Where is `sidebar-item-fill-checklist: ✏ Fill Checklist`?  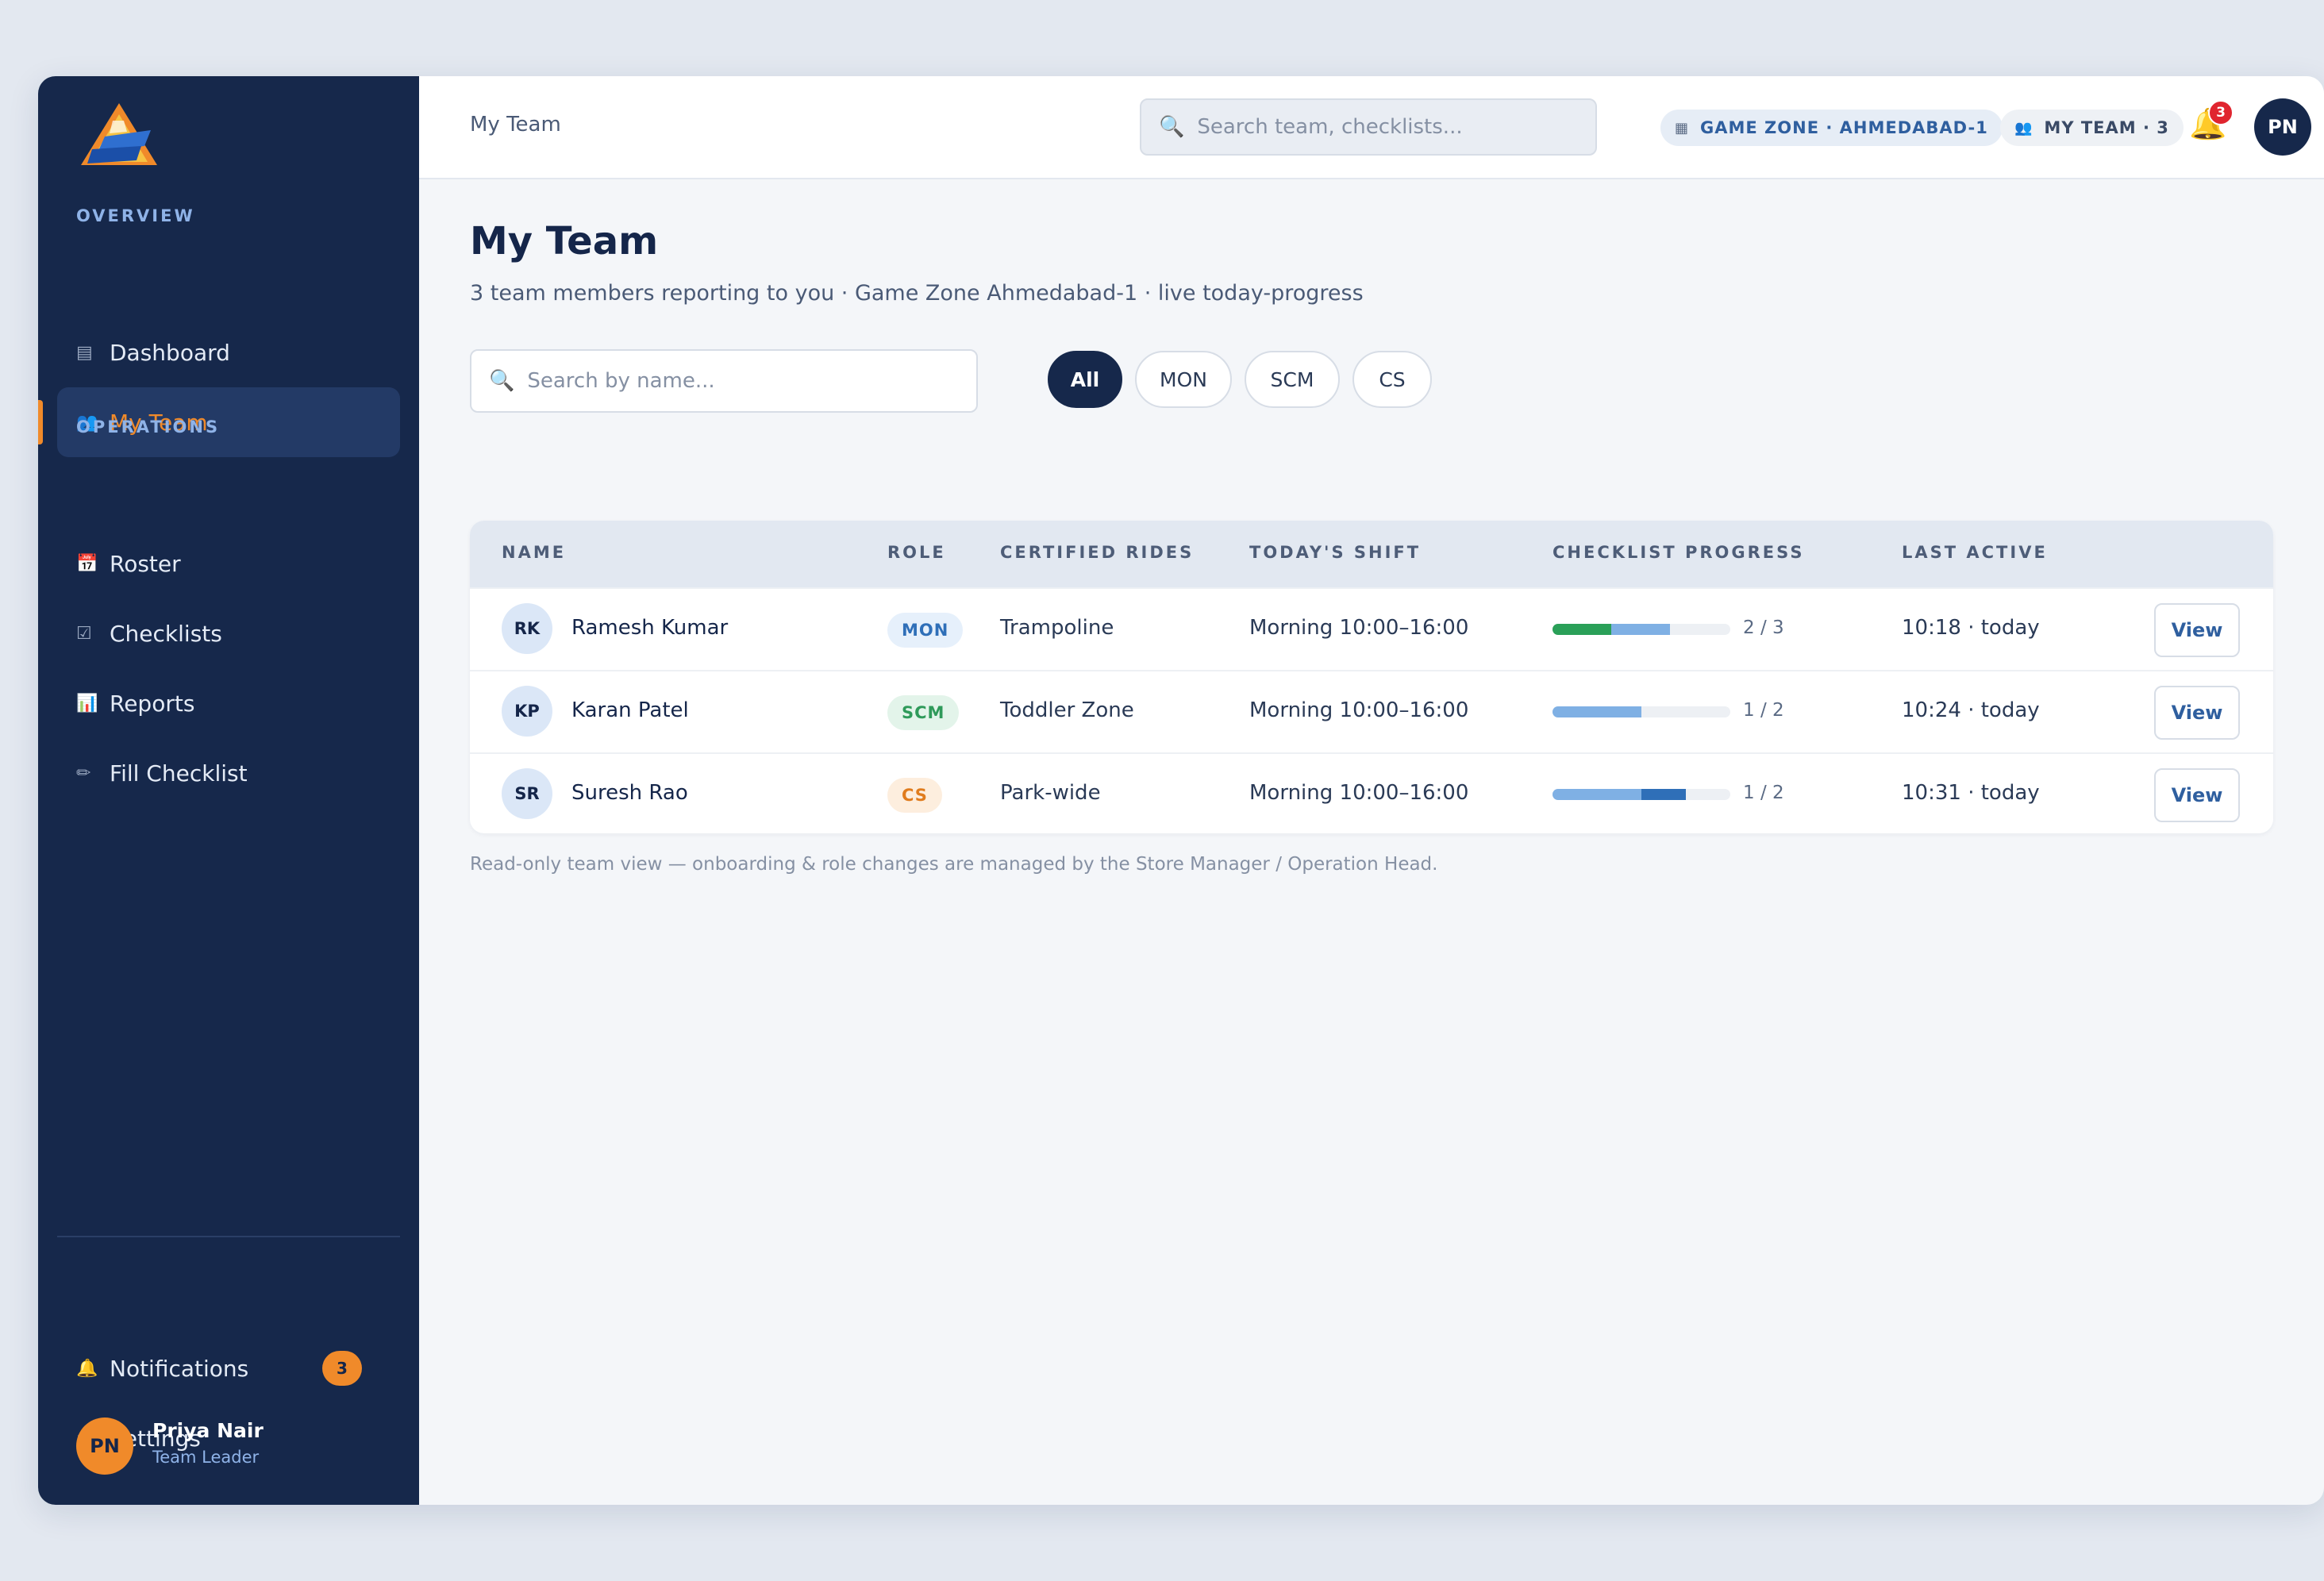
sidebar-item-fill-checklist: ✏ Fill Checklist is located at coordinates (228, 773).